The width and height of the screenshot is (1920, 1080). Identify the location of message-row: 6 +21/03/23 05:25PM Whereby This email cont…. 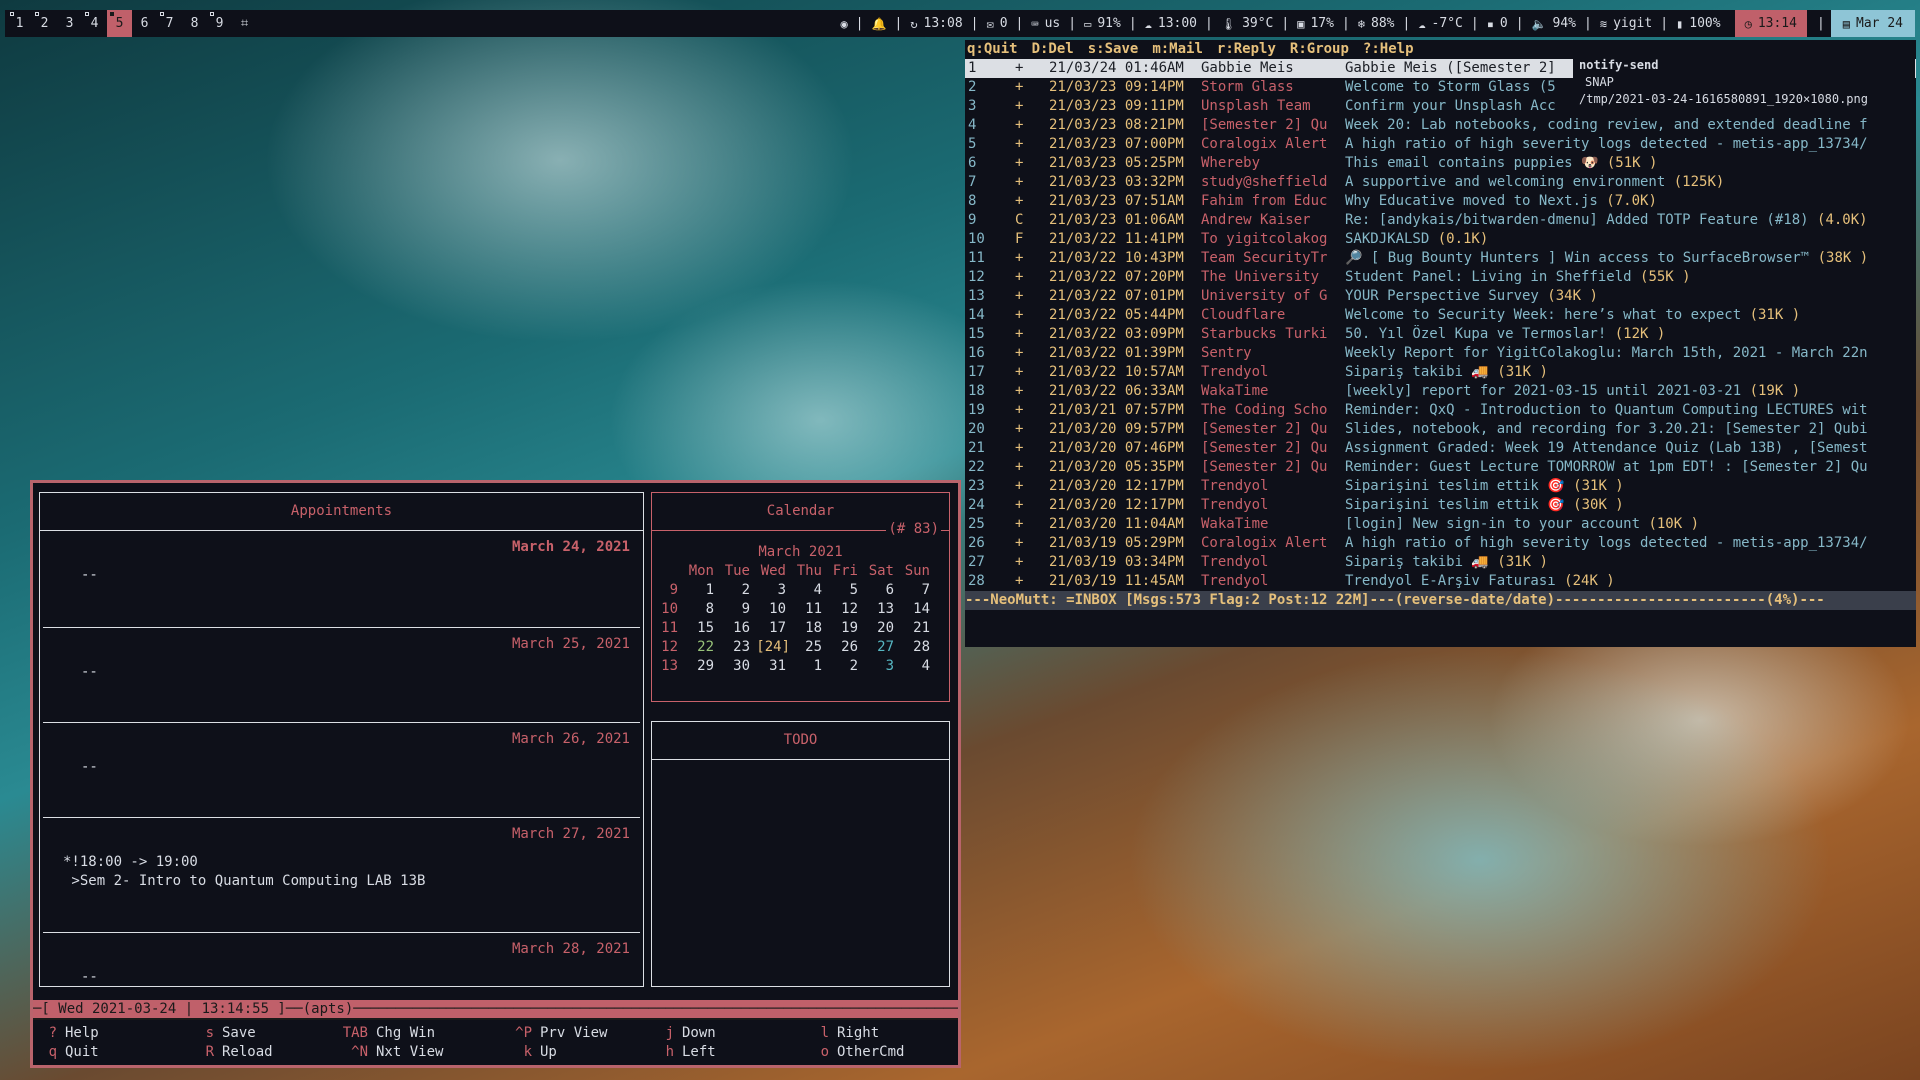
(1440, 163).